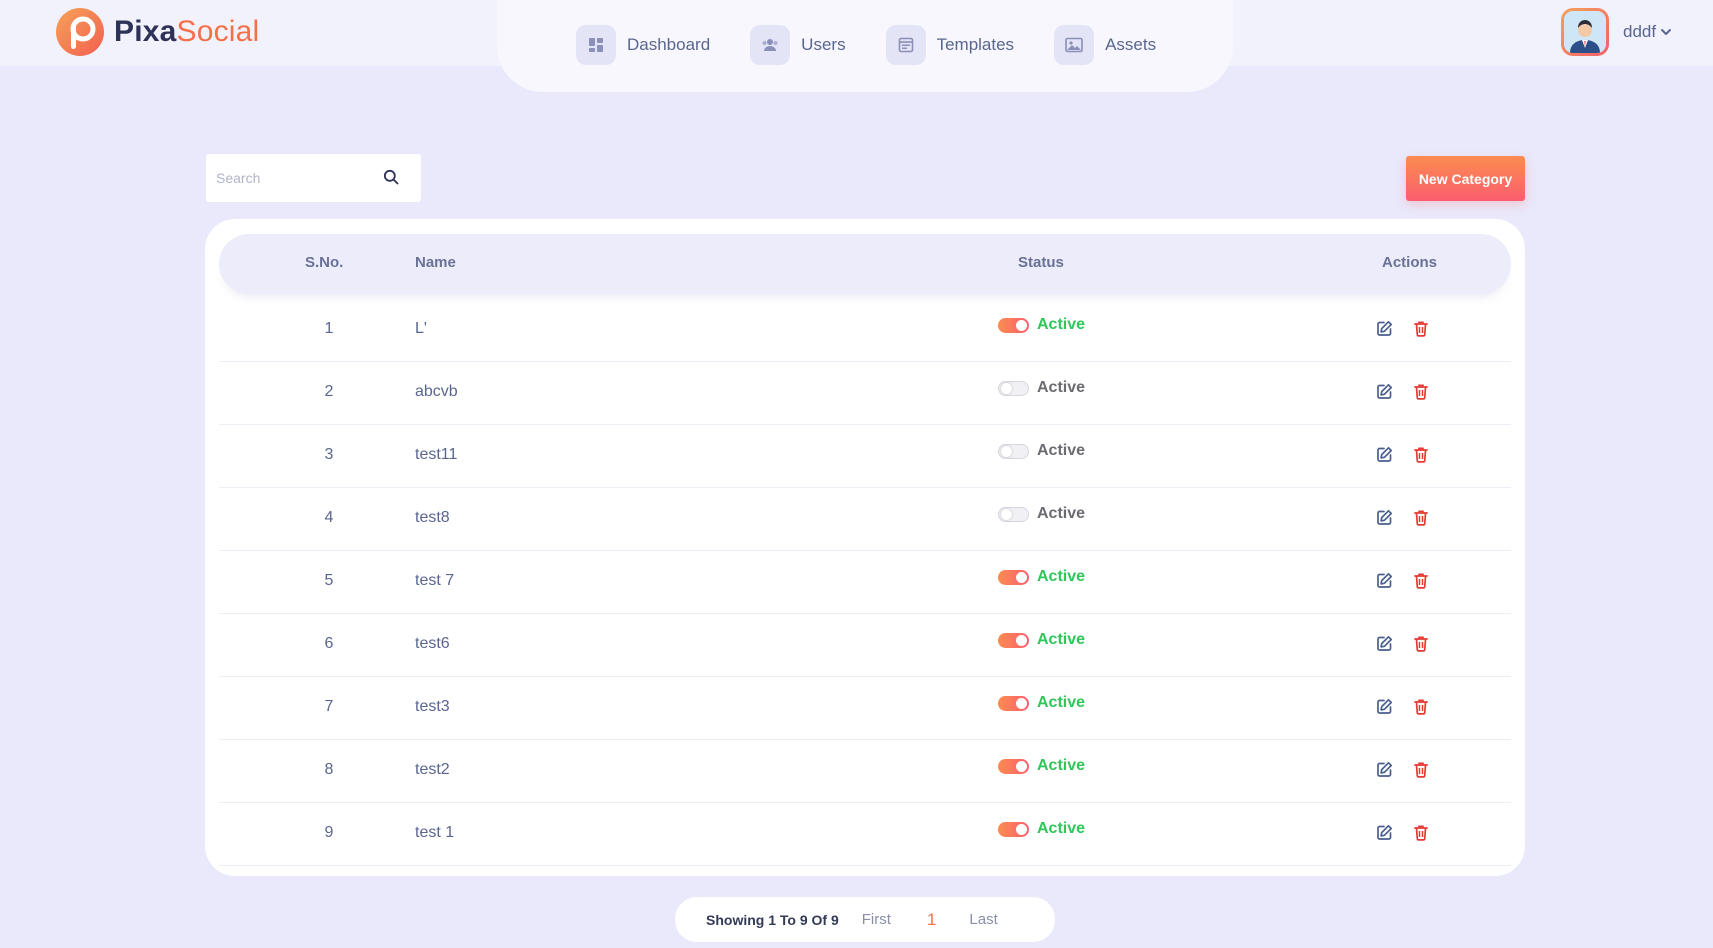 The height and width of the screenshot is (948, 1713). Describe the element at coordinates (1410, 262) in the screenshot. I see `header-actions: Actions` at that location.